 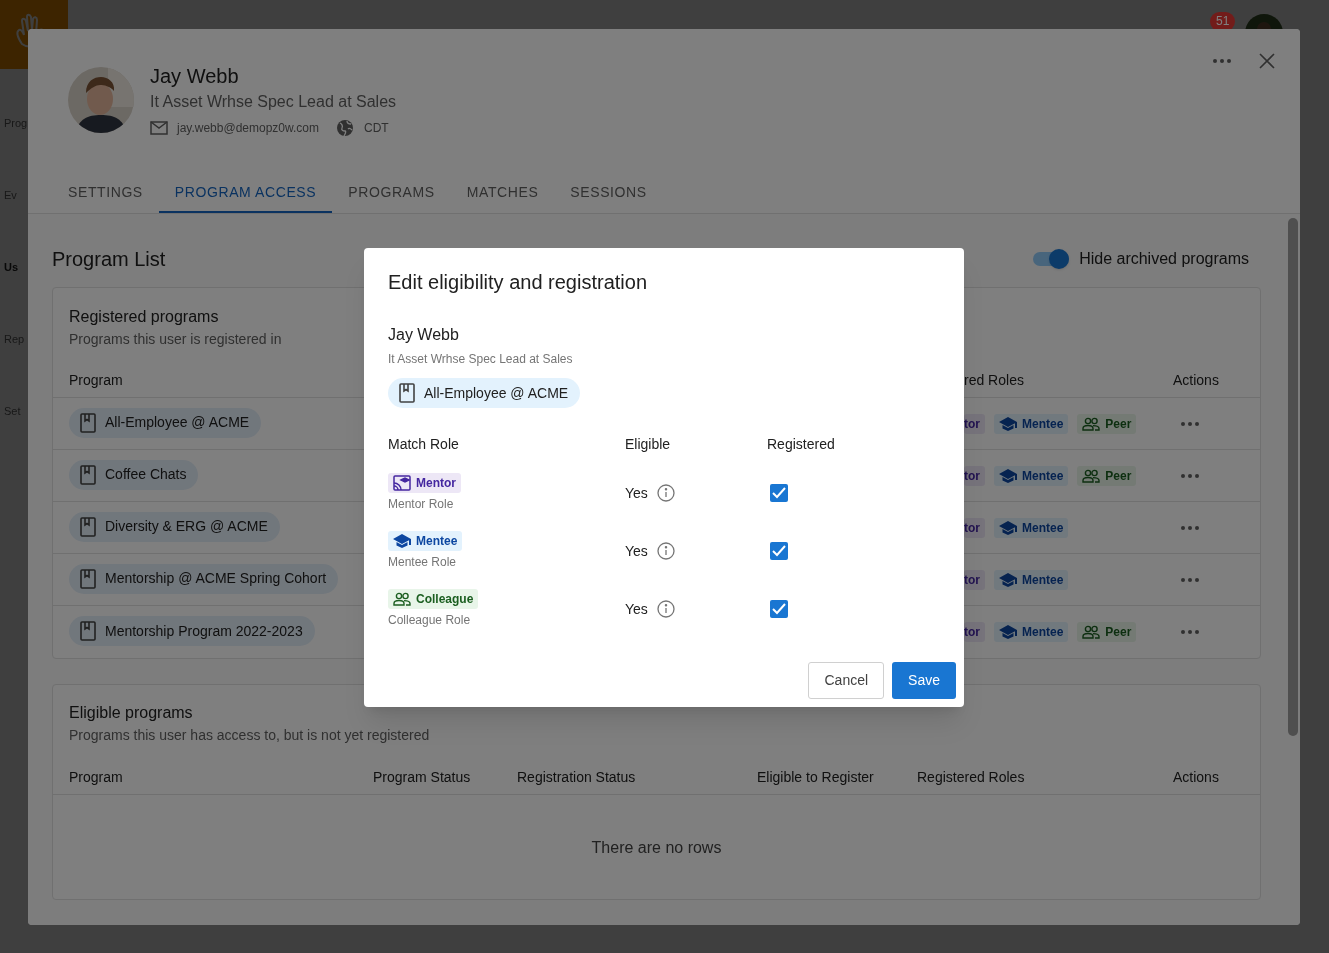 What do you see at coordinates (402, 483) in the screenshot?
I see `mentor-icon` at bounding box center [402, 483].